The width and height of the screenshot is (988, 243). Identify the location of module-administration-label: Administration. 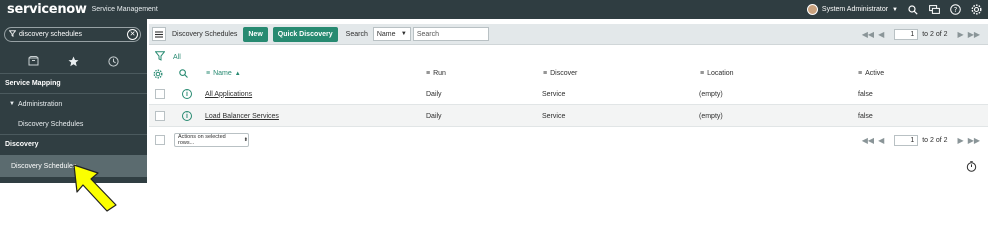
(40, 104).